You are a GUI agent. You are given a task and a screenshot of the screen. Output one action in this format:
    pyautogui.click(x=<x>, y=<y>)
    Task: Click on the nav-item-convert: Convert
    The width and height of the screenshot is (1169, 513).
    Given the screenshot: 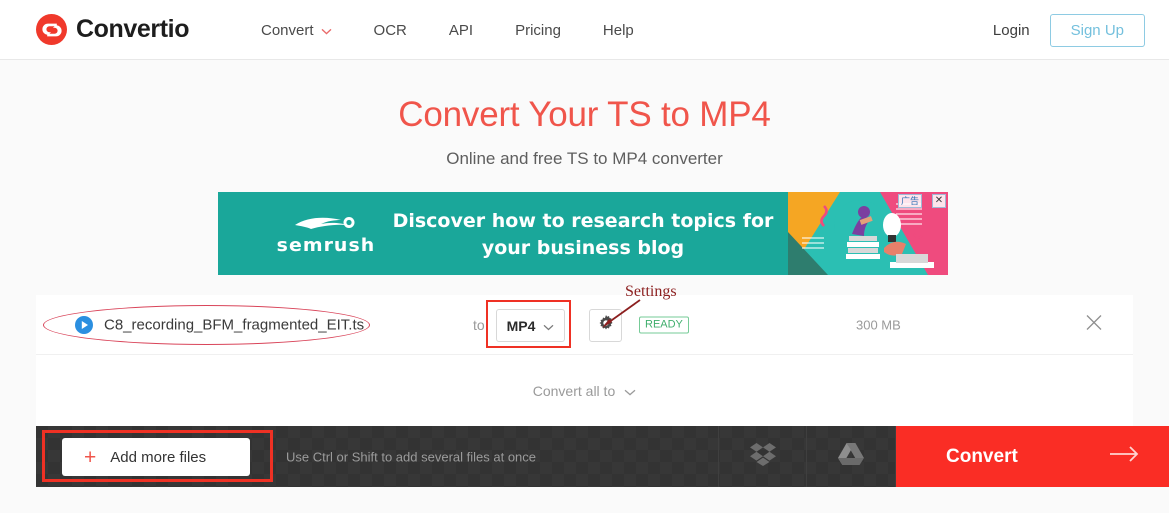 What is the action you would take?
    pyautogui.click(x=296, y=30)
    